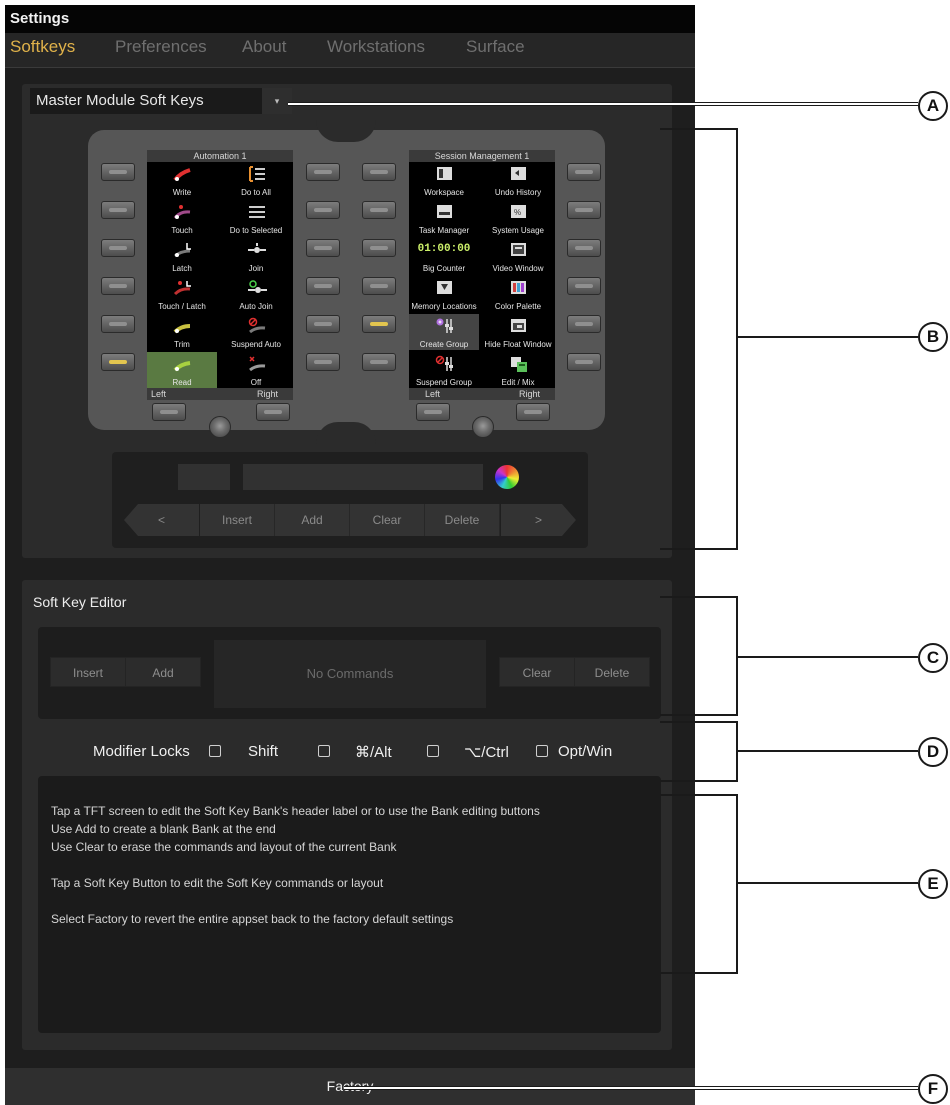 This screenshot has width=950, height=1105. Describe the element at coordinates (182, 288) in the screenshot. I see `touch-latch-icon` at that location.